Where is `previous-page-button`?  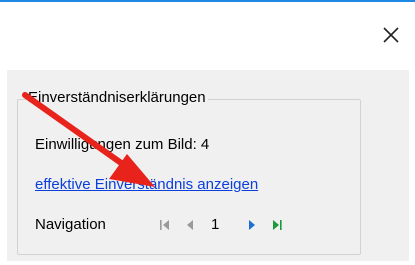 previous-page-button is located at coordinates (190, 225).